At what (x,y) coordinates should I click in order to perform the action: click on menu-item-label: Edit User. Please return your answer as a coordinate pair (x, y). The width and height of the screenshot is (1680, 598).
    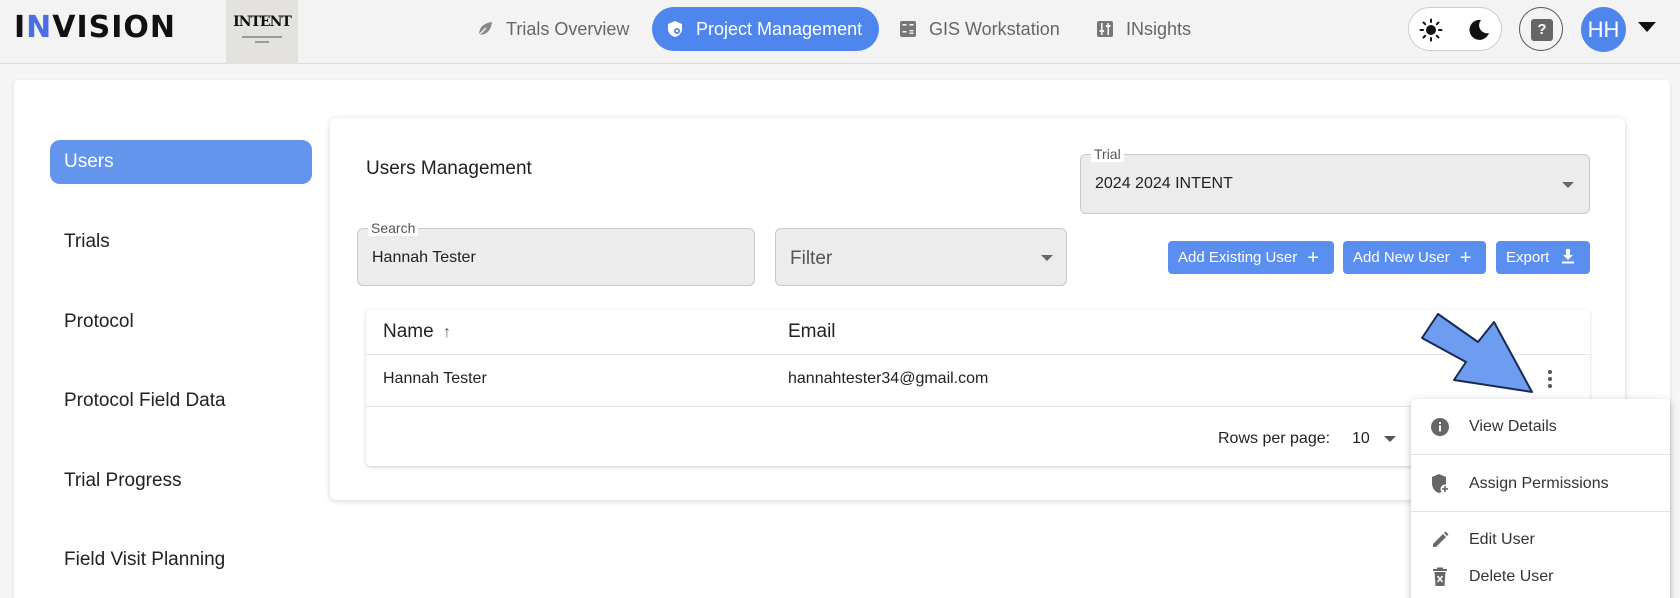
    Looking at the image, I should click on (1502, 539).